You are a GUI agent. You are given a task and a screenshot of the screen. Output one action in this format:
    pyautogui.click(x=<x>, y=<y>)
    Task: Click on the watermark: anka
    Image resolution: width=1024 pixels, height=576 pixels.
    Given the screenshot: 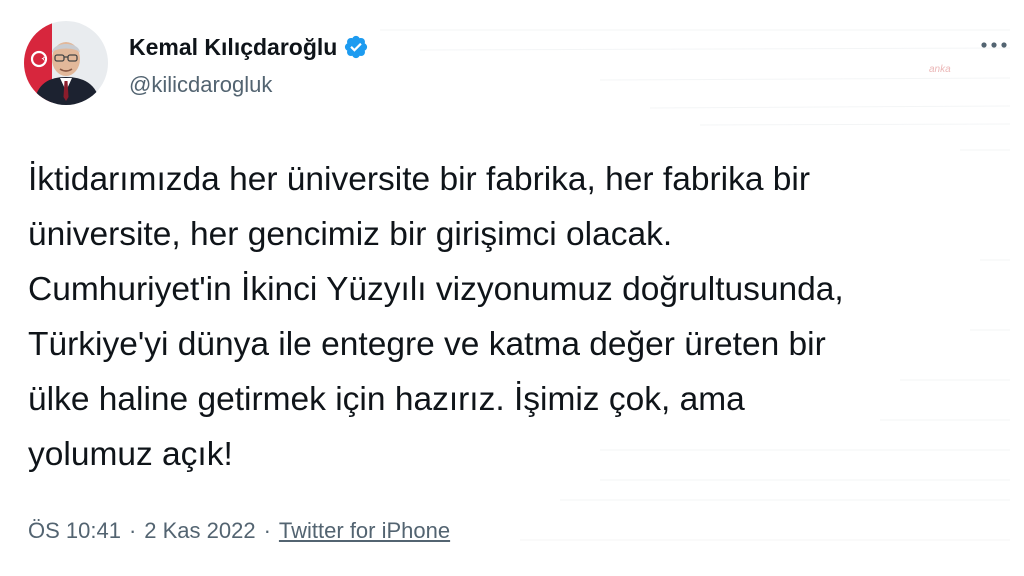 What is the action you would take?
    pyautogui.click(x=940, y=69)
    